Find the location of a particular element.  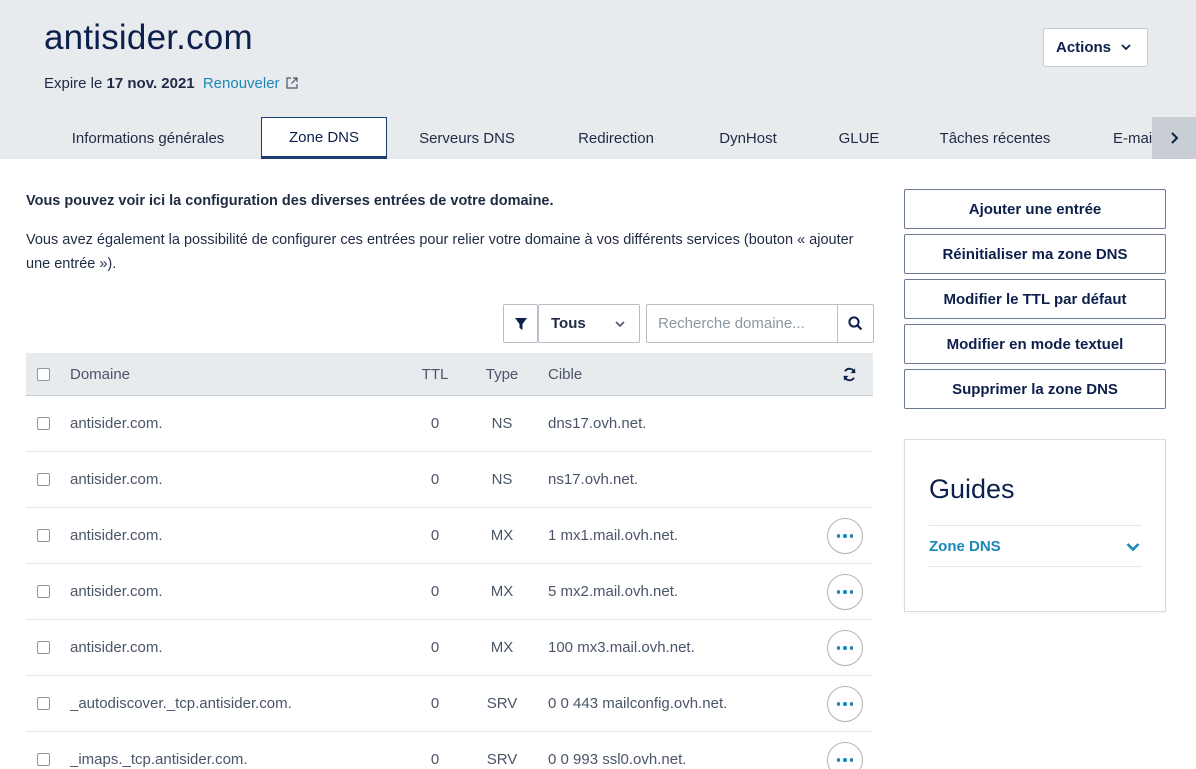

column-domain: Domaine is located at coordinates (100, 374).